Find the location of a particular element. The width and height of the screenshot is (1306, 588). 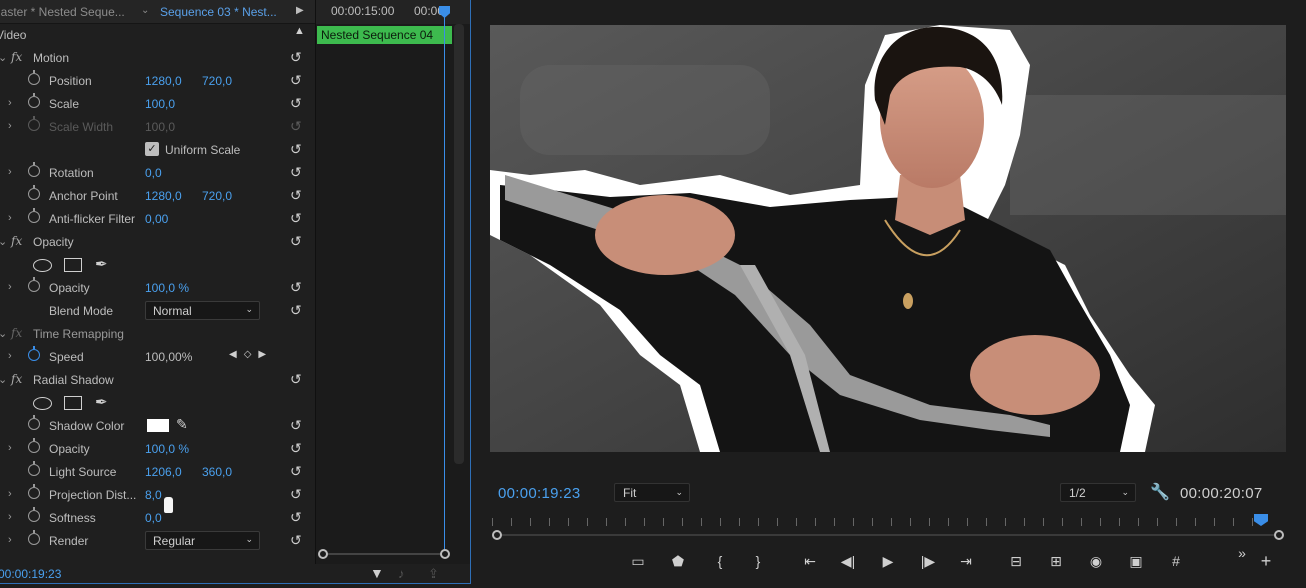

zoom-scrollbar is located at coordinates (384, 554).